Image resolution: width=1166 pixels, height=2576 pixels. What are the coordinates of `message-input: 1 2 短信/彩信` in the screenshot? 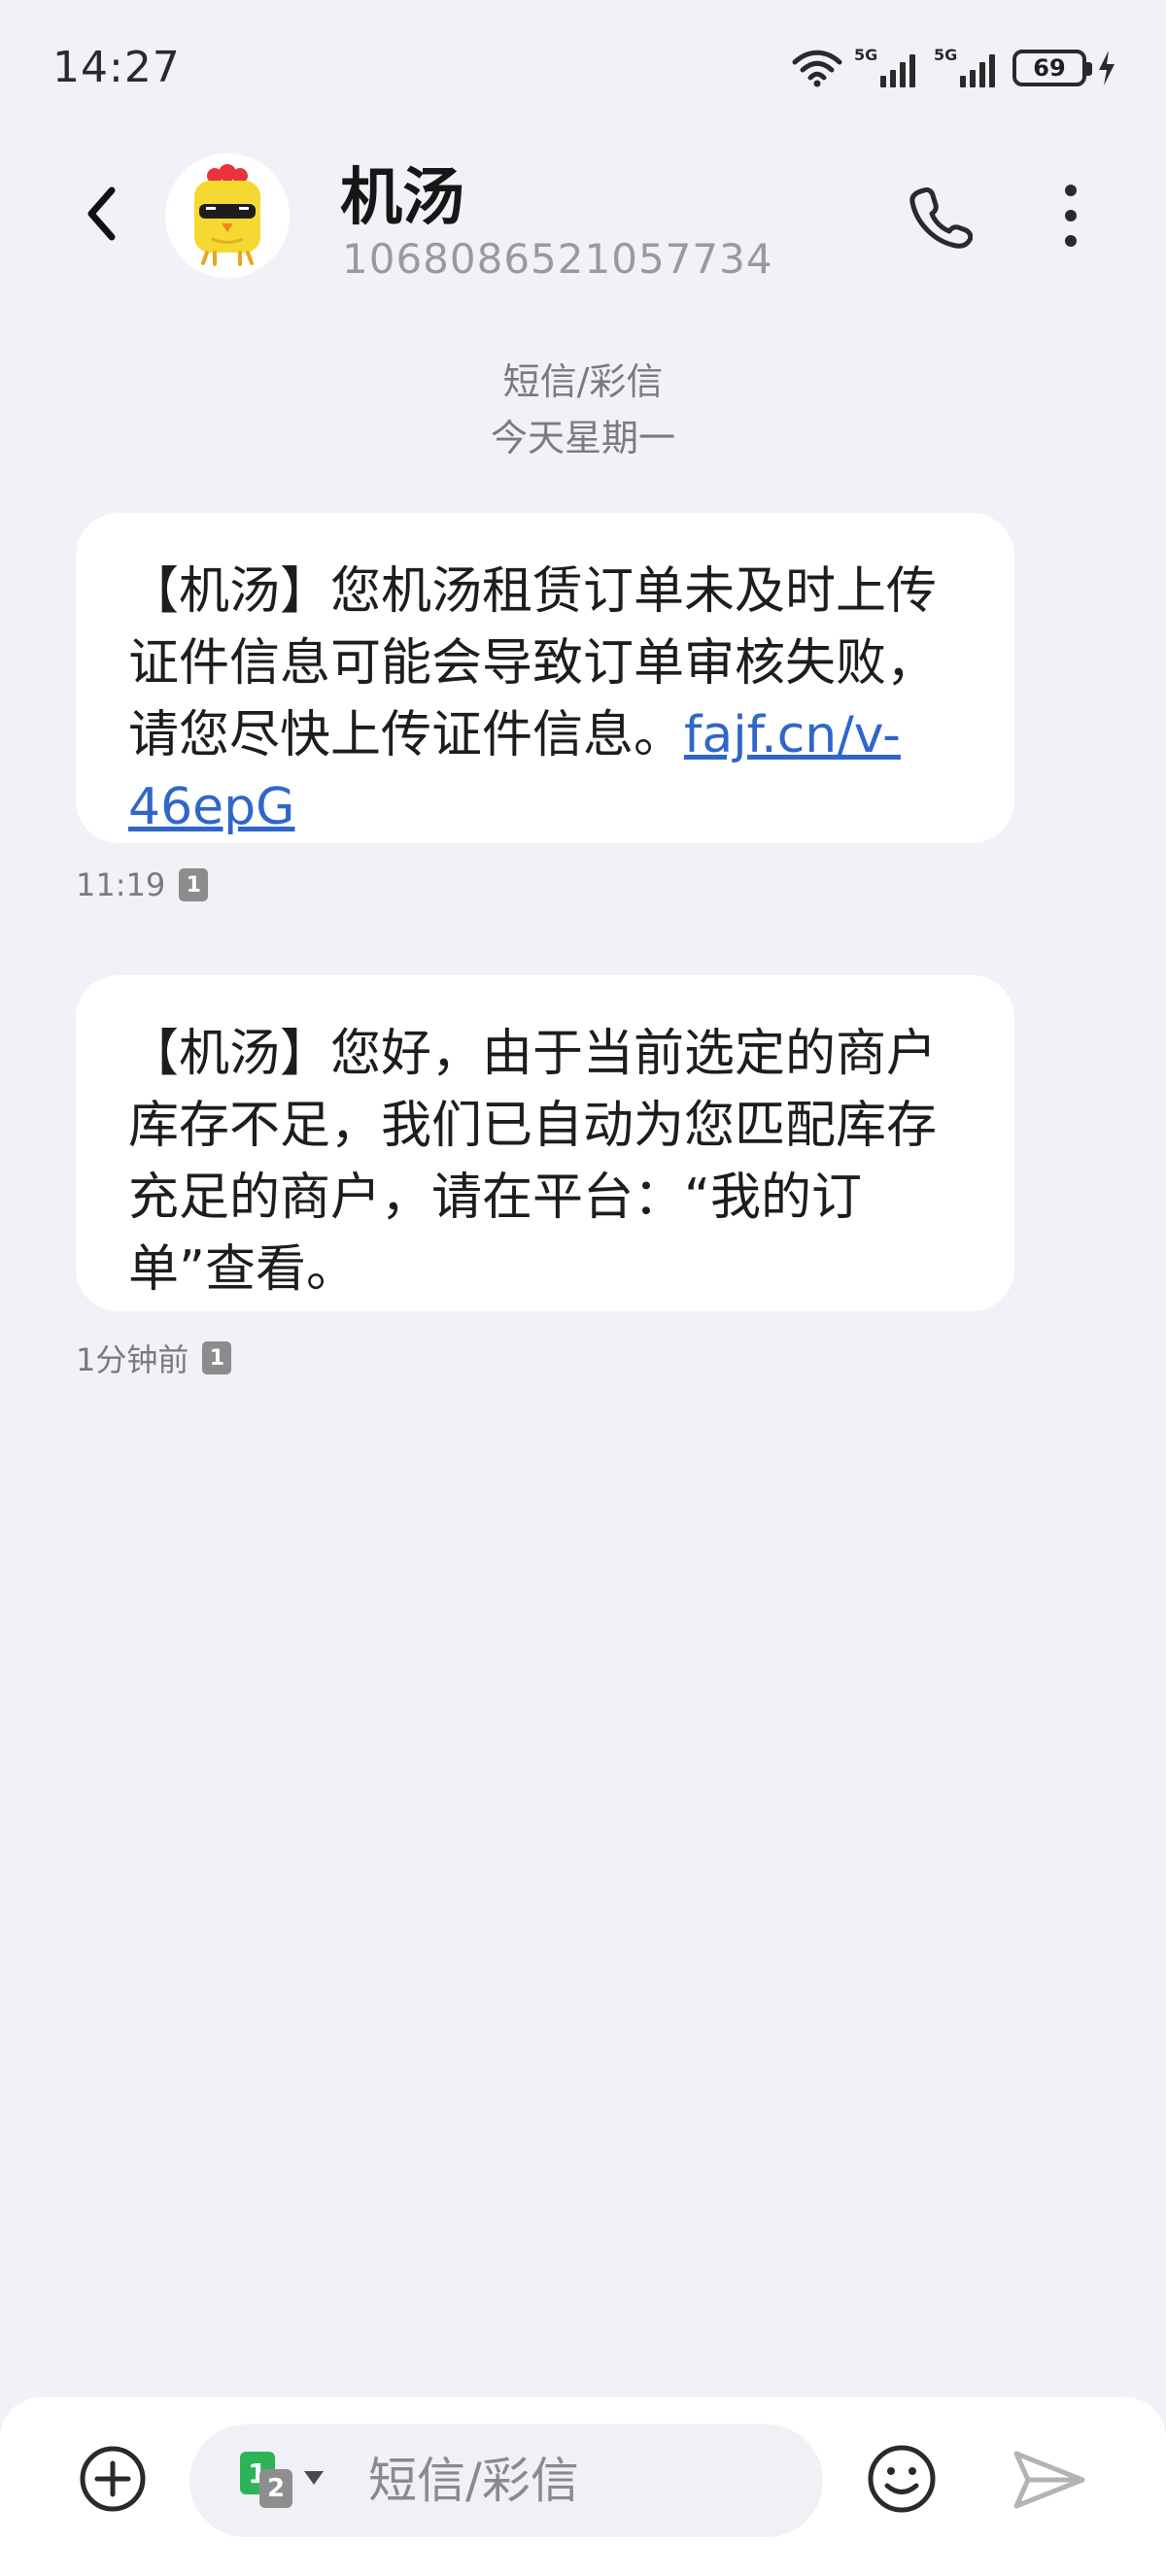 It's located at (506, 2480).